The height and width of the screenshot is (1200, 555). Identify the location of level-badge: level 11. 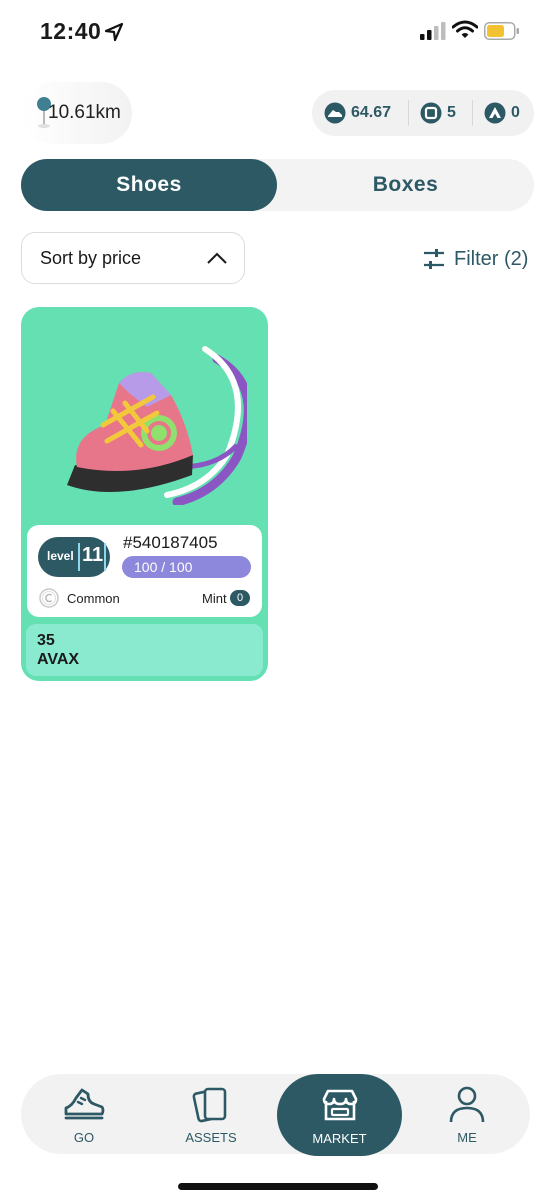
(74, 557).